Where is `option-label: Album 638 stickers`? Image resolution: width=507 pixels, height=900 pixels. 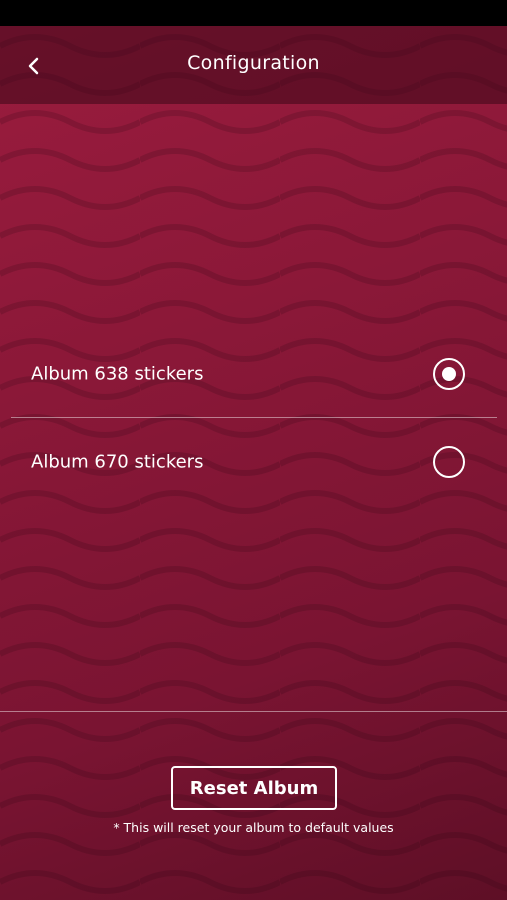
option-label: Album 638 stickers is located at coordinates (117, 374).